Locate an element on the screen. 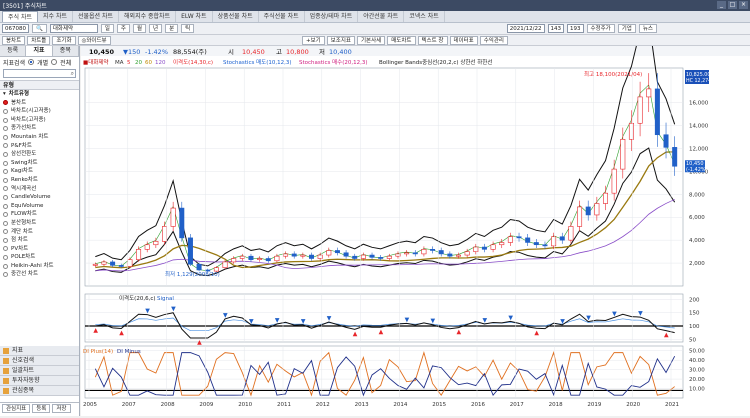 The image size is (750, 418). tab-2: 선물옵션 차트 is located at coordinates (96, 16).